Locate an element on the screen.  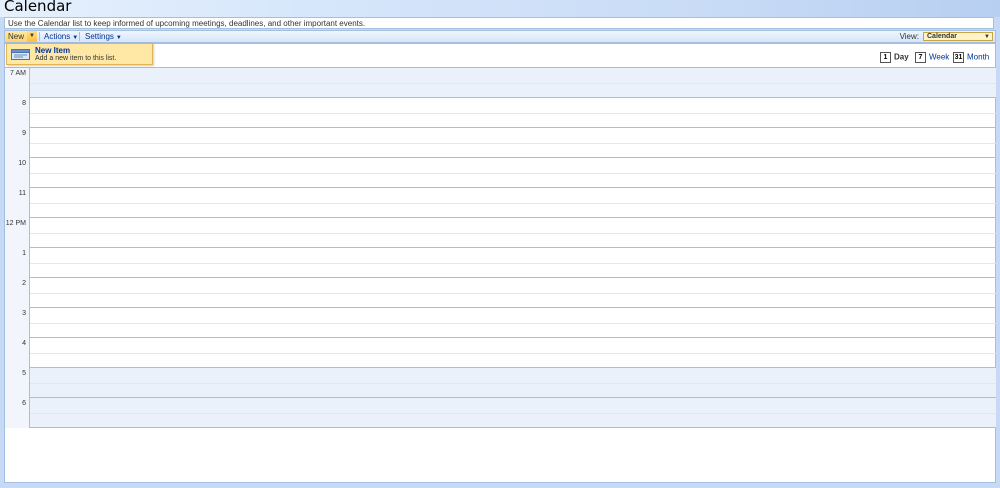
hour-label: 8 is located at coordinates (17, 113).